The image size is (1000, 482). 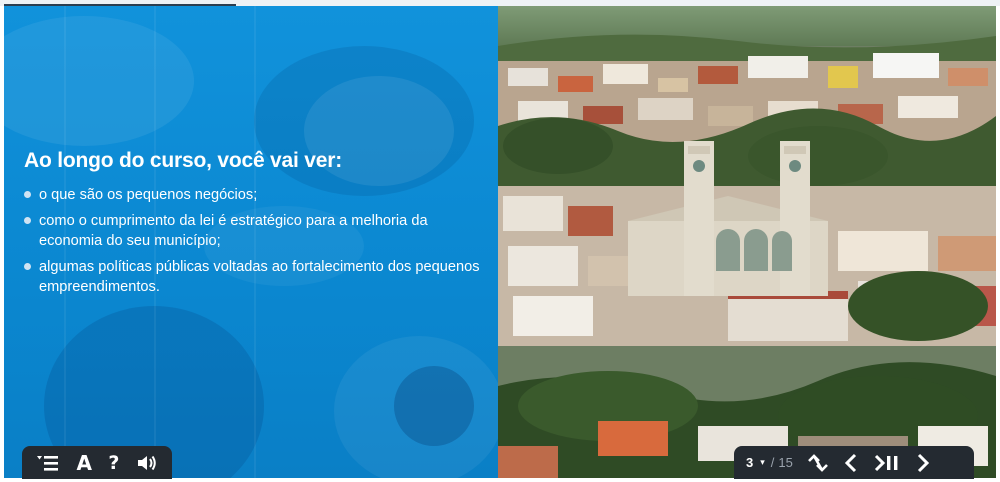 I want to click on collapse-icon, so click(x=818, y=463).